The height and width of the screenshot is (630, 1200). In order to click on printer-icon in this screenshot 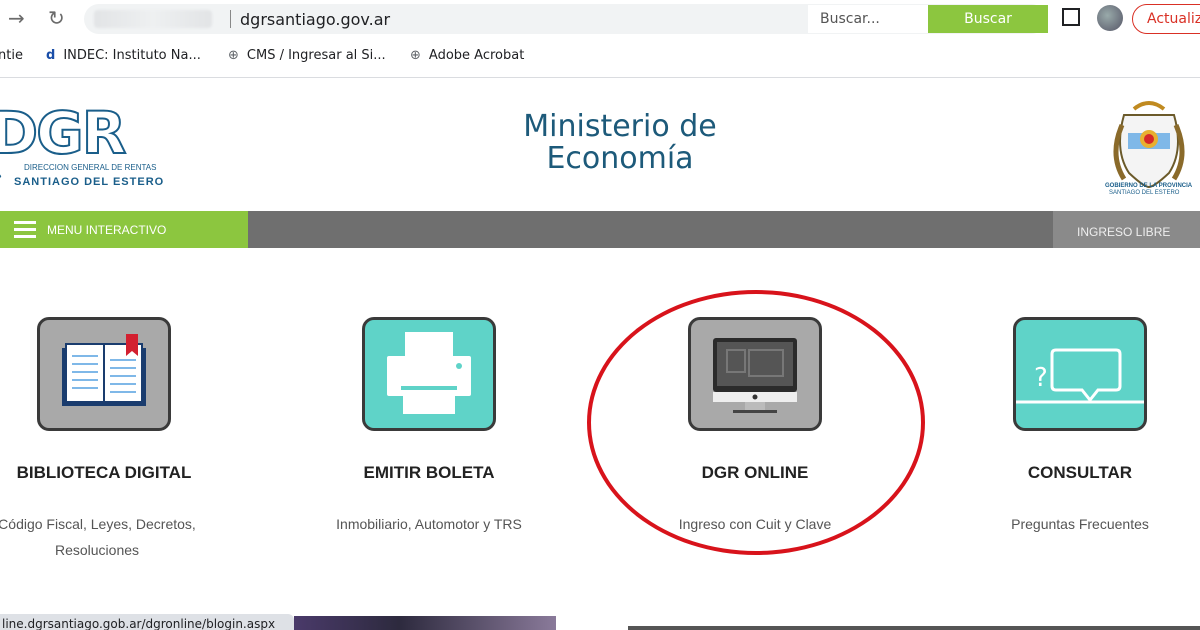, I will do `click(429, 374)`.